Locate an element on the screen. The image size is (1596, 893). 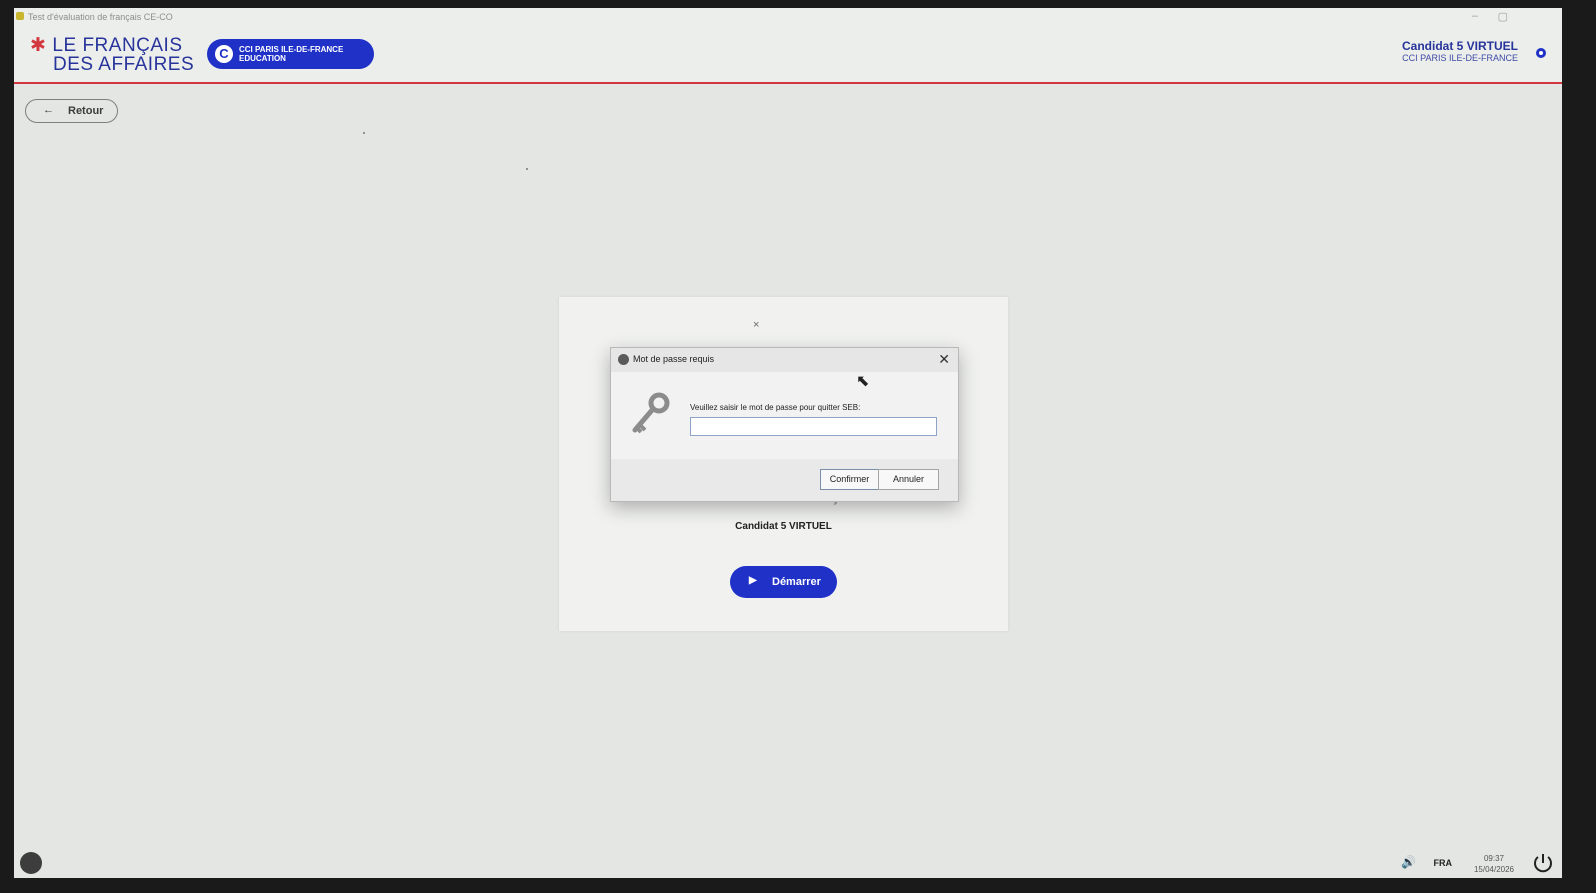
back-button-label: Retour is located at coordinates (86, 111).